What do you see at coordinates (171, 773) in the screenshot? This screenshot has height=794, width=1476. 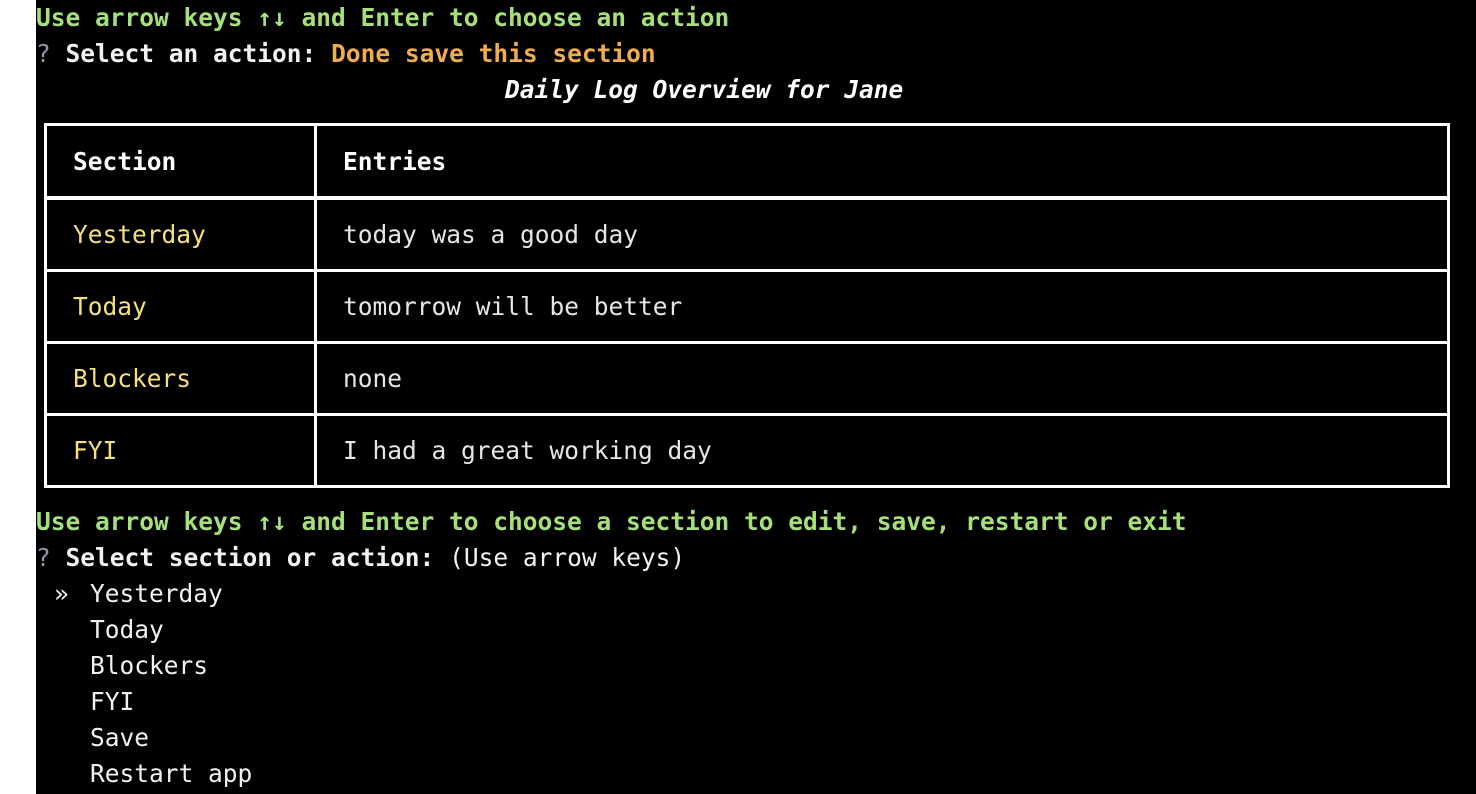 I see `menu-option-label: Restart app` at bounding box center [171, 773].